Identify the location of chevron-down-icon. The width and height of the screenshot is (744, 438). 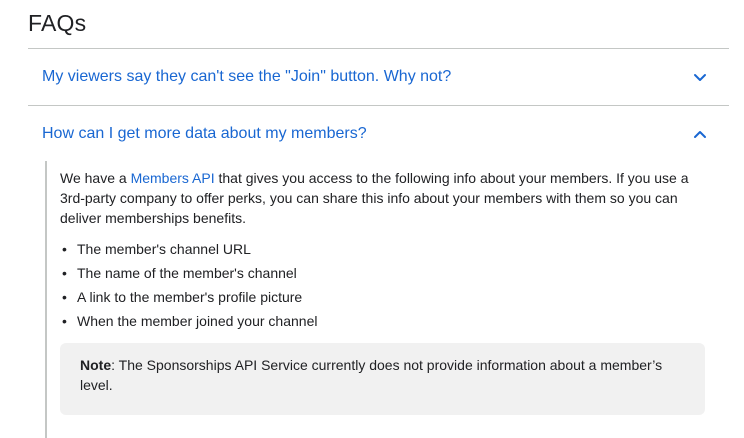
(700, 77).